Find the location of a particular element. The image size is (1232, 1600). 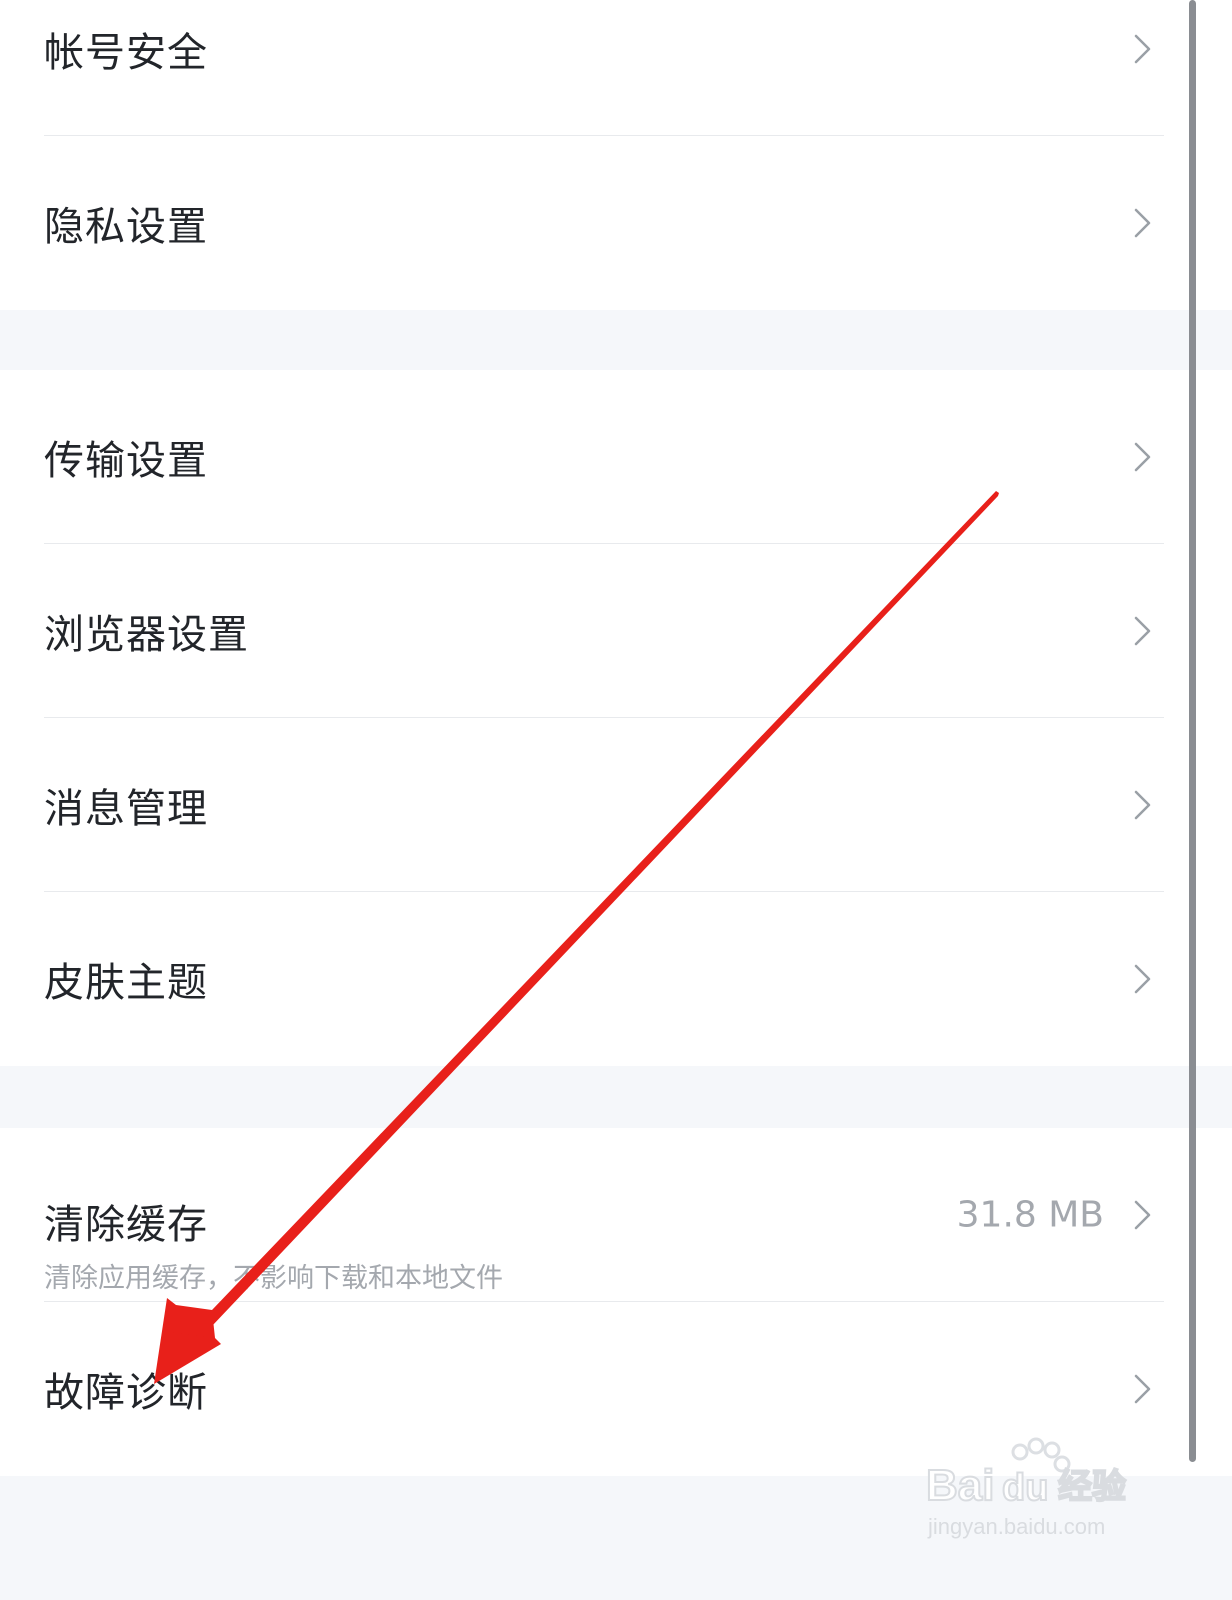

settings-item-clear-cache: 清除缓存 清除应用缓存，不影响下载和本地文件 31.8 MB is located at coordinates (616, 1215).